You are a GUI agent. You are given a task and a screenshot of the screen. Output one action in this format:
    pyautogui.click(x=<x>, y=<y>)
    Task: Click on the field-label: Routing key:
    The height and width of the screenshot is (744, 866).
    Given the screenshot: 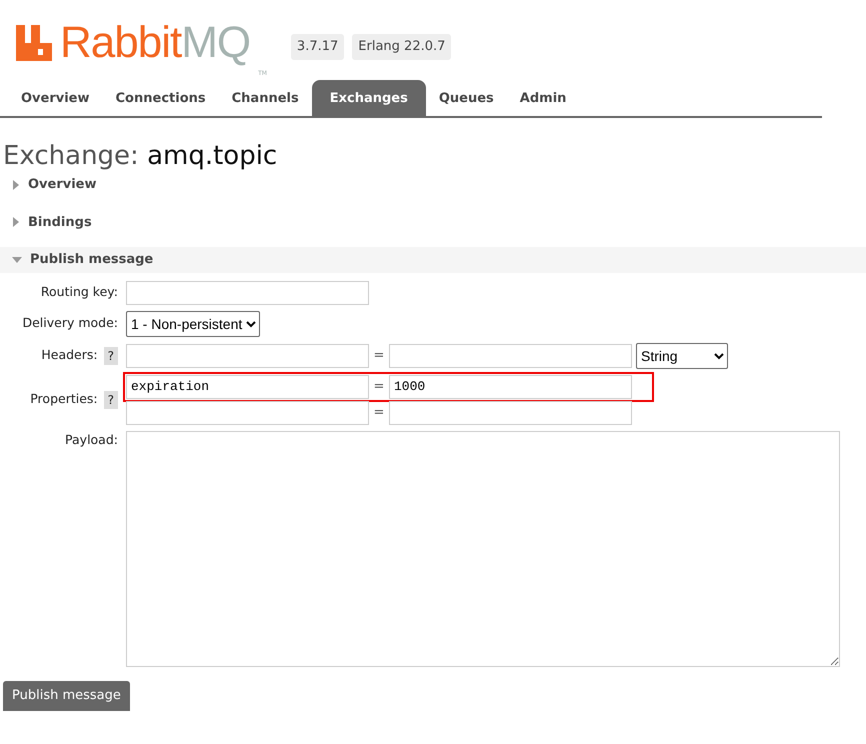 What is the action you would take?
    pyautogui.click(x=79, y=292)
    